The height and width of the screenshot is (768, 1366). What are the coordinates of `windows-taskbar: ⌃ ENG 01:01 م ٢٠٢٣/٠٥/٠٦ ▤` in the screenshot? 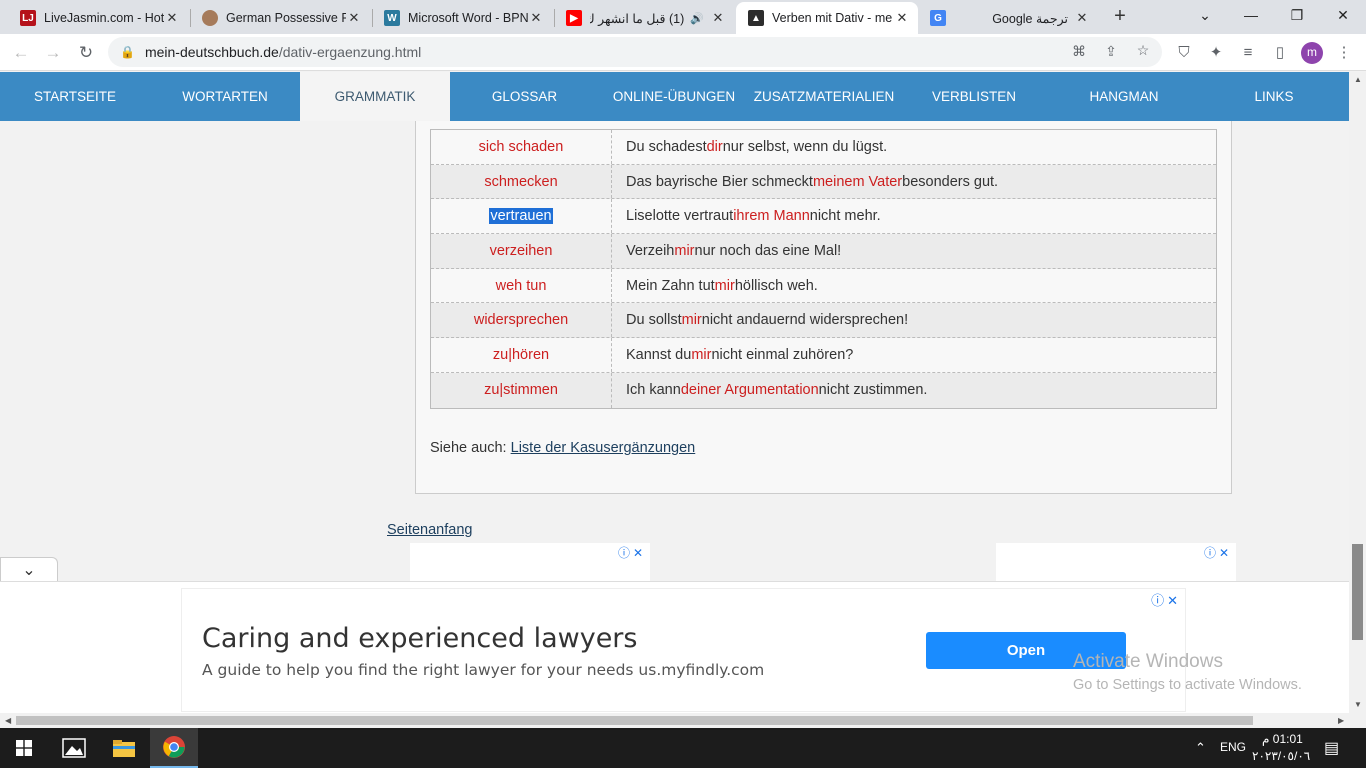 It's located at (683, 748).